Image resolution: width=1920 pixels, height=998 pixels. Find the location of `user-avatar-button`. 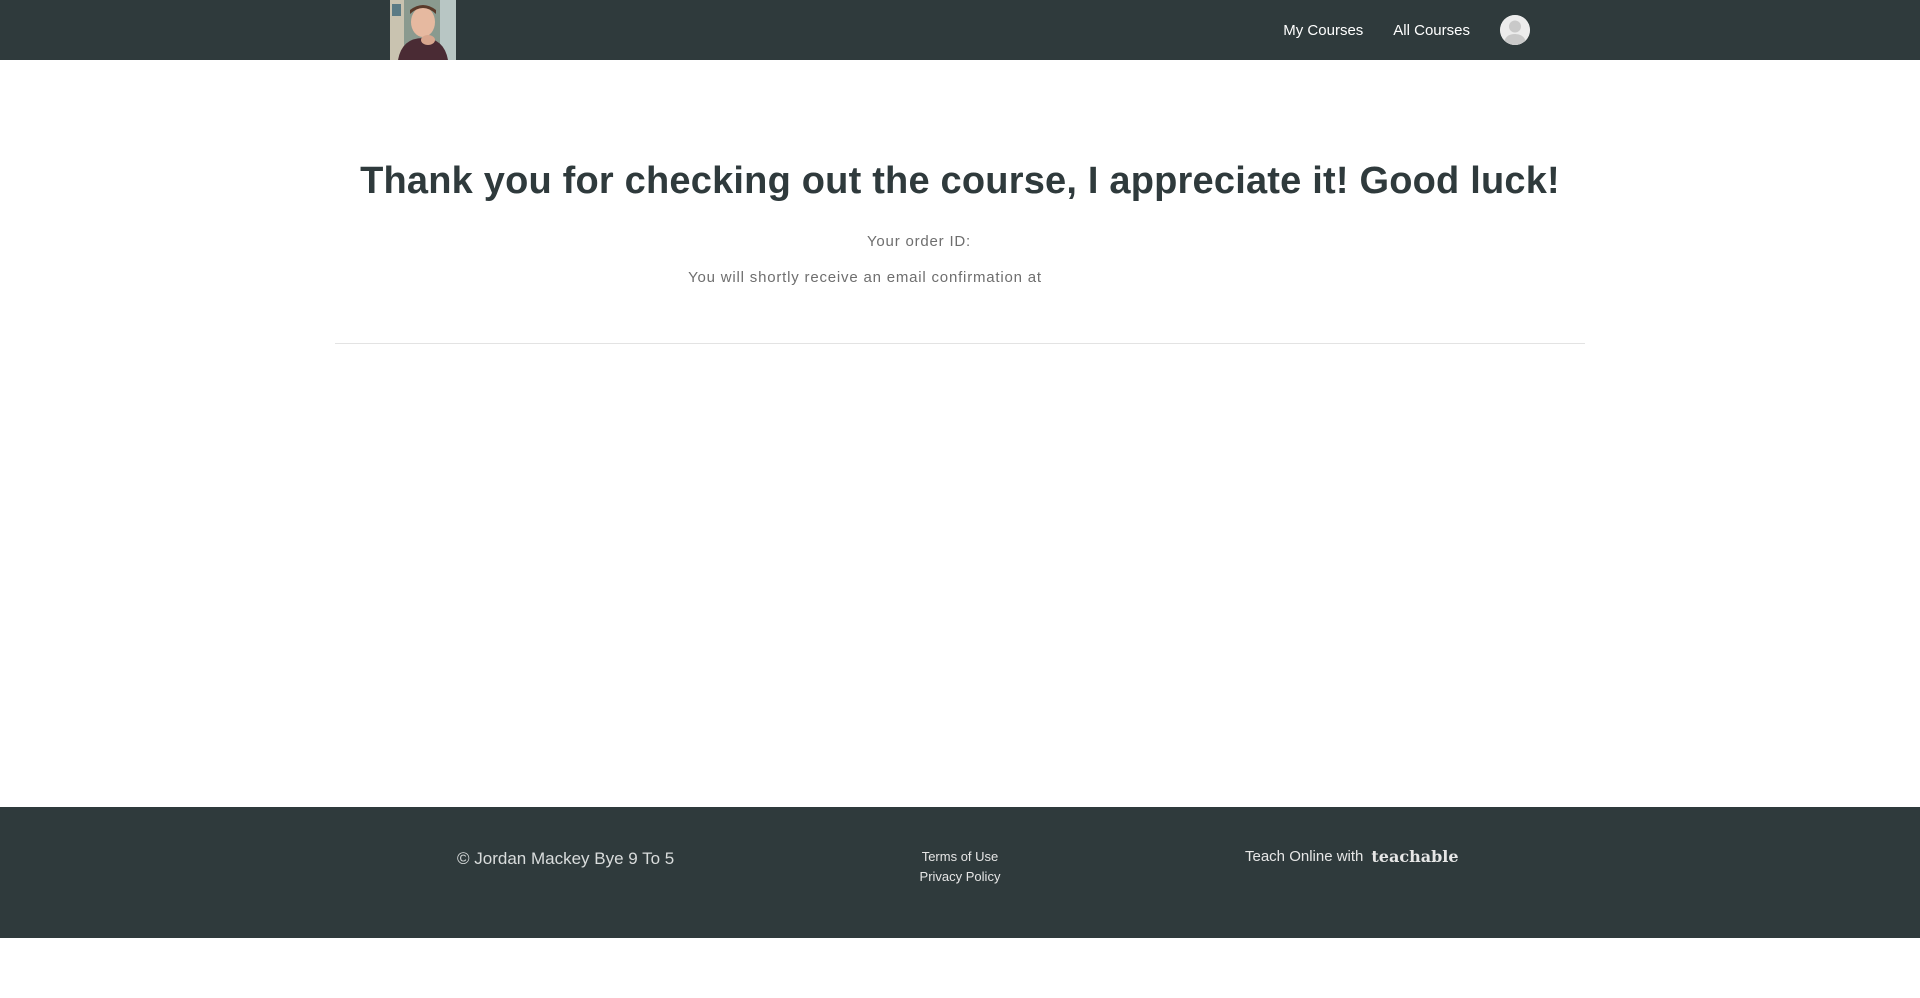

user-avatar-button is located at coordinates (1515, 30).